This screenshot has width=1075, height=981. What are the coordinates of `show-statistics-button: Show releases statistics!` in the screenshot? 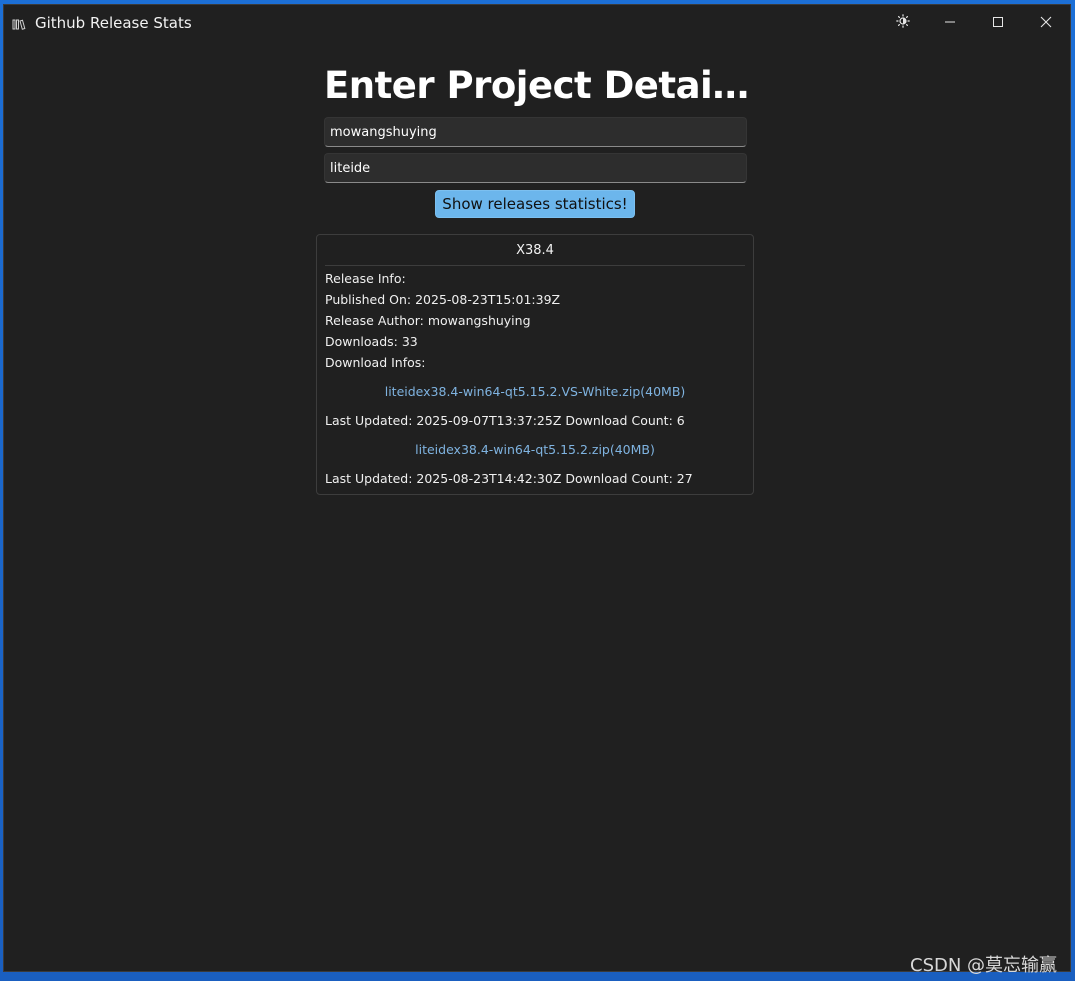 It's located at (535, 204).